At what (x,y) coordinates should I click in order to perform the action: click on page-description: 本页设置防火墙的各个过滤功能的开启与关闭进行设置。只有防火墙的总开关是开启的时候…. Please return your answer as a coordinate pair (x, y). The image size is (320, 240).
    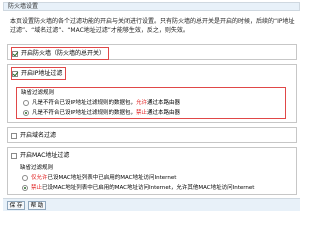
    Looking at the image, I should click on (152, 26).